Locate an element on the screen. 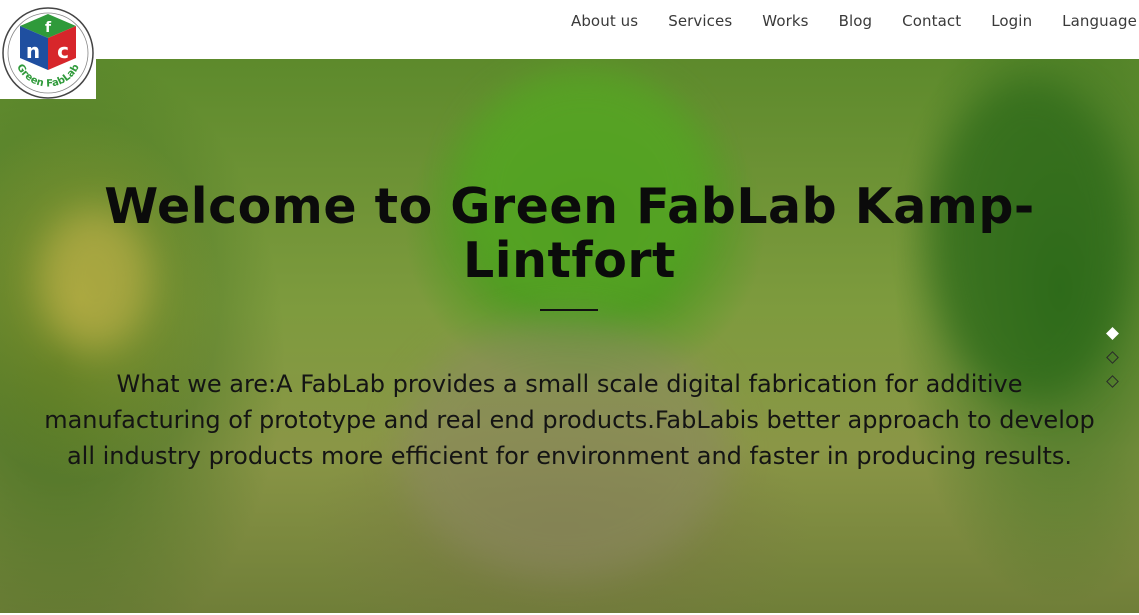  slider-pagination is located at coordinates (1112, 364).